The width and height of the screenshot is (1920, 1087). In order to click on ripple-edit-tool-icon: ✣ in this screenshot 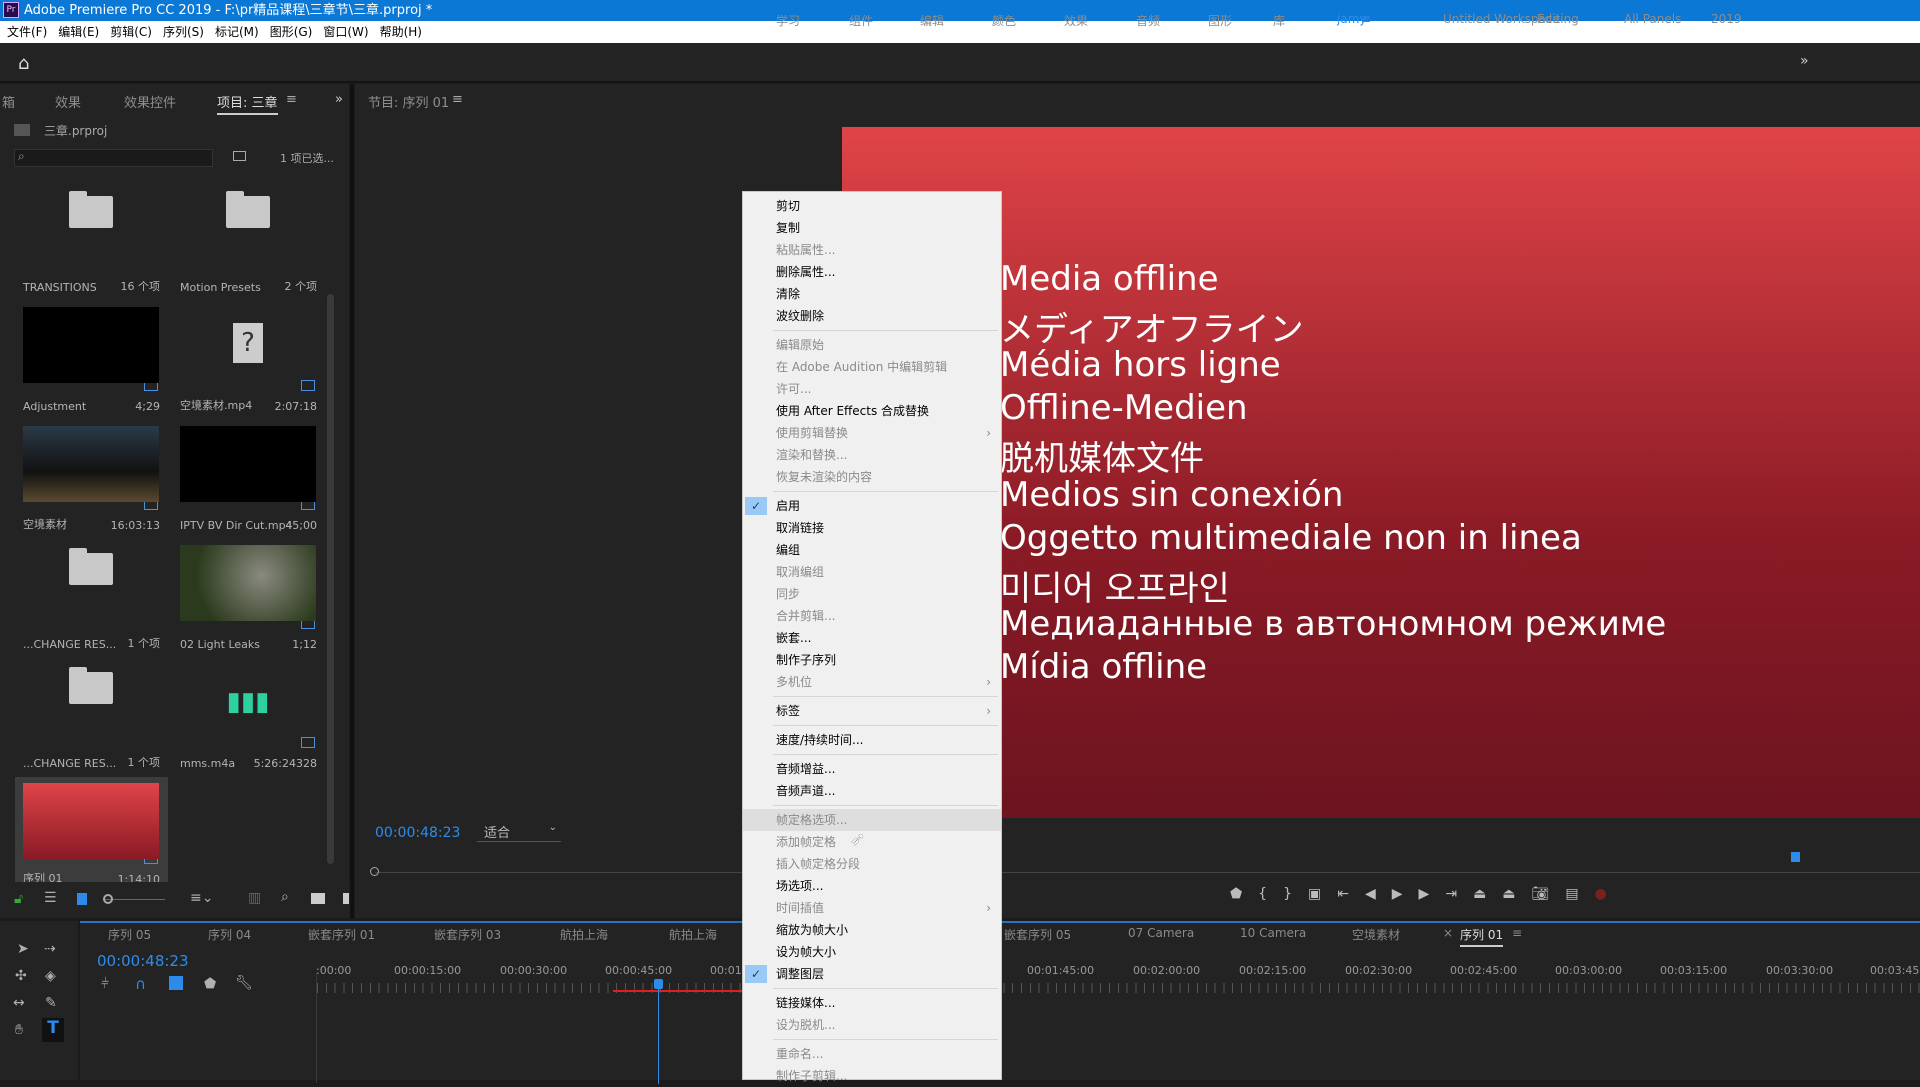, I will do `click(21, 976)`.